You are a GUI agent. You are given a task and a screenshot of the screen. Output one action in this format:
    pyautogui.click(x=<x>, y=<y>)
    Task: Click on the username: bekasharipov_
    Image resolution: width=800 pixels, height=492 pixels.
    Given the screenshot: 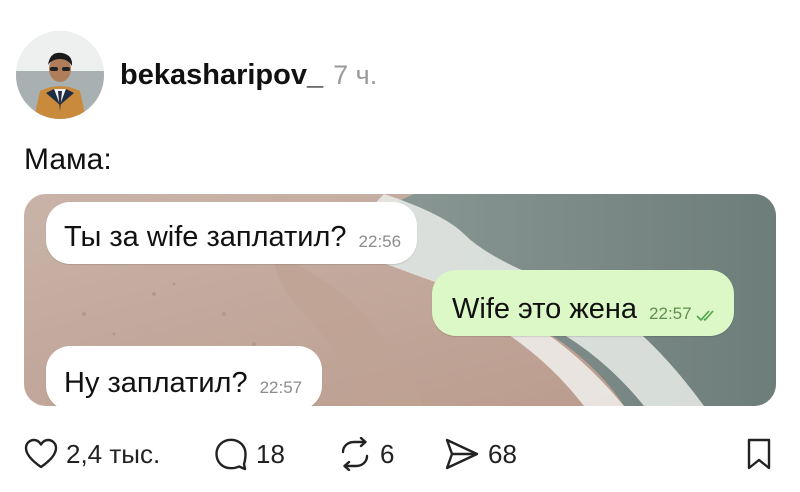 What is the action you would take?
    pyautogui.click(x=221, y=75)
    